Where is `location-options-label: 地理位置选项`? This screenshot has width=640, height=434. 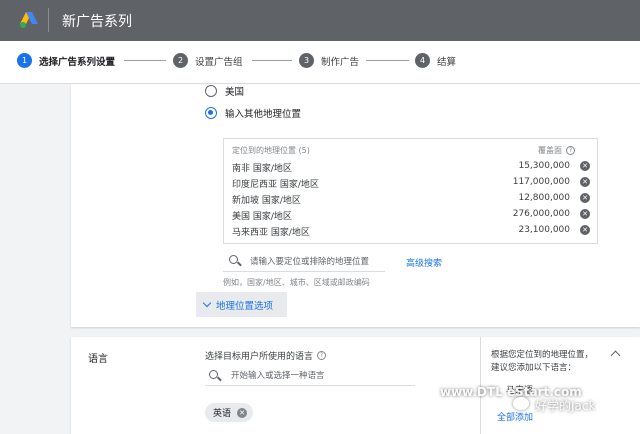 location-options-label: 地理位置选项 is located at coordinates (245, 306).